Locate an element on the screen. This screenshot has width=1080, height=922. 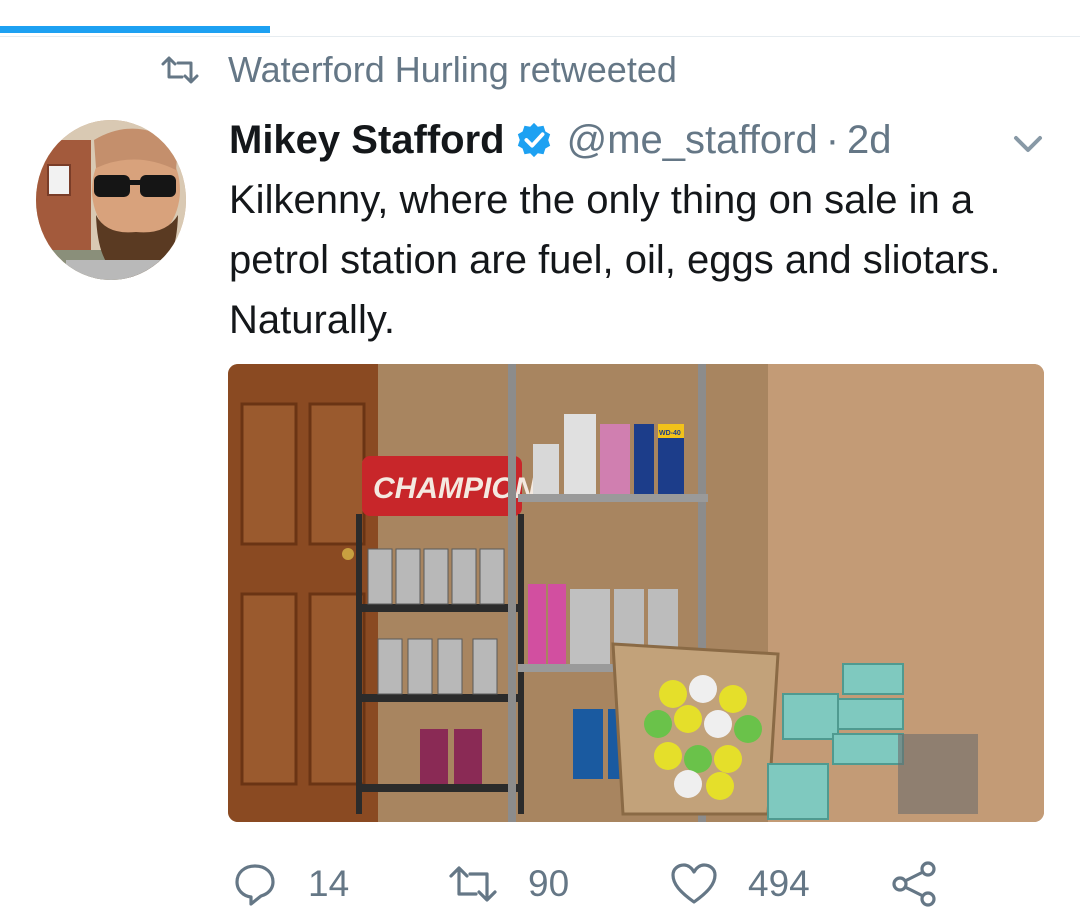
user-handle: @me_stafford is located at coordinates (692, 140).